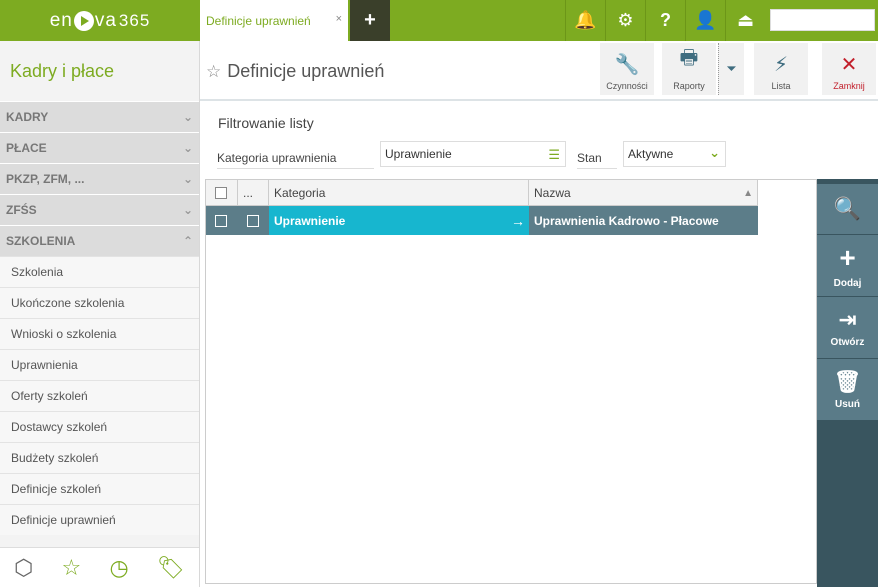 The image size is (878, 587). What do you see at coordinates (689, 86) in the screenshot?
I see `raporty-label: Raporty` at bounding box center [689, 86].